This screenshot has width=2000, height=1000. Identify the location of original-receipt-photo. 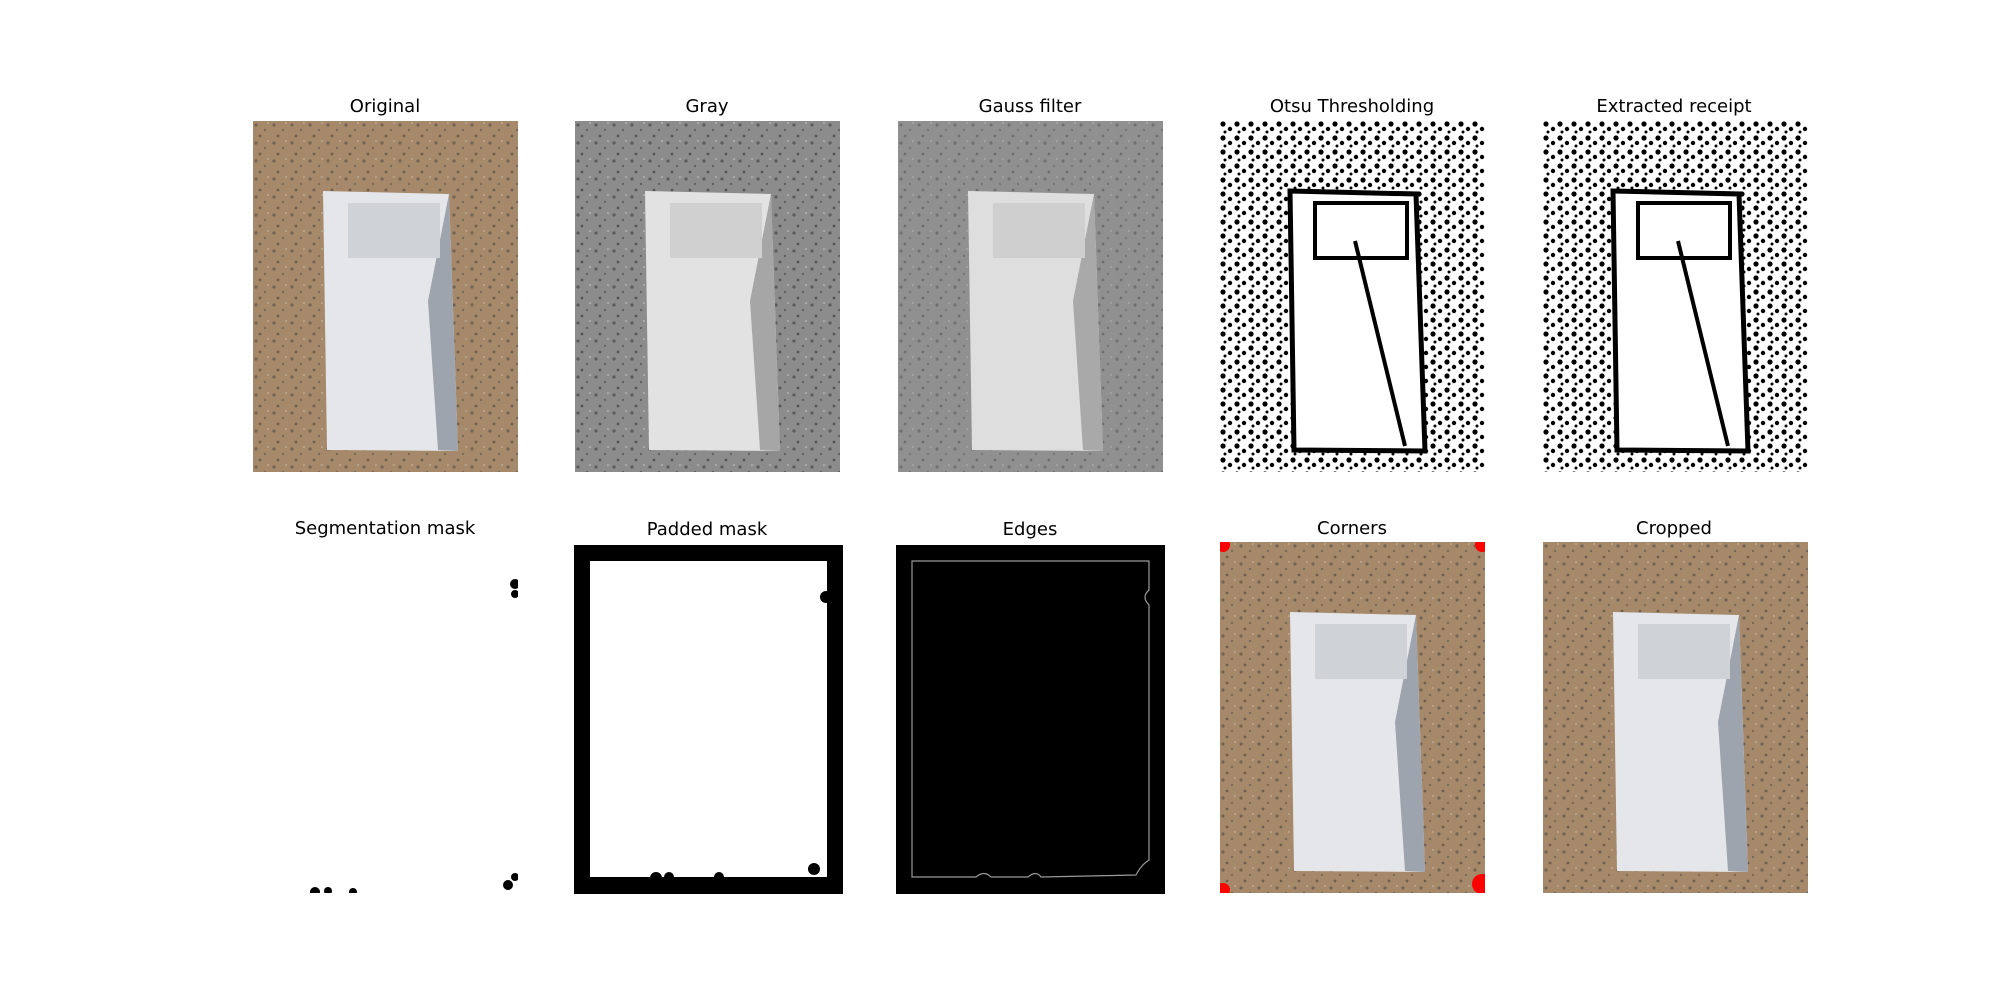
(385, 296).